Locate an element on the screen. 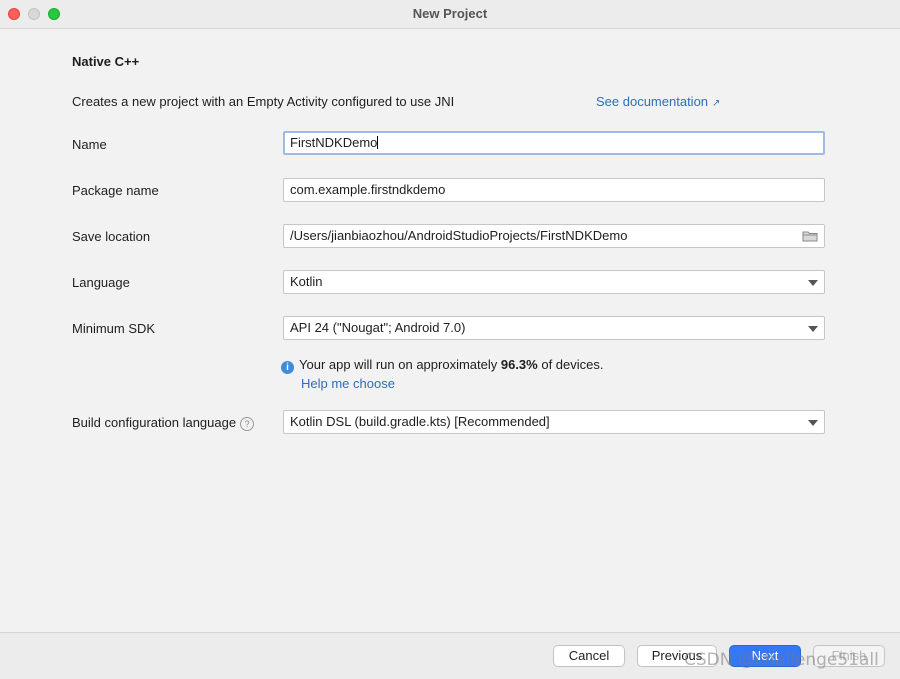  language-selected-value: Kotlin is located at coordinates (306, 281).